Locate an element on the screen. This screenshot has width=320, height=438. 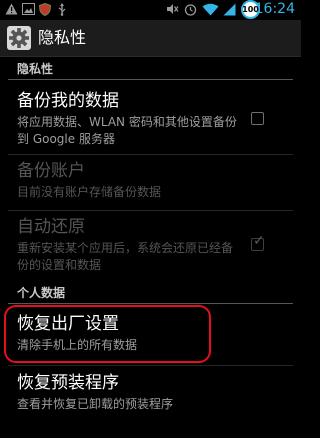
pref-backup-account: 备份账户 目前没有账户存储备份数据 is located at coordinates (150, 182).